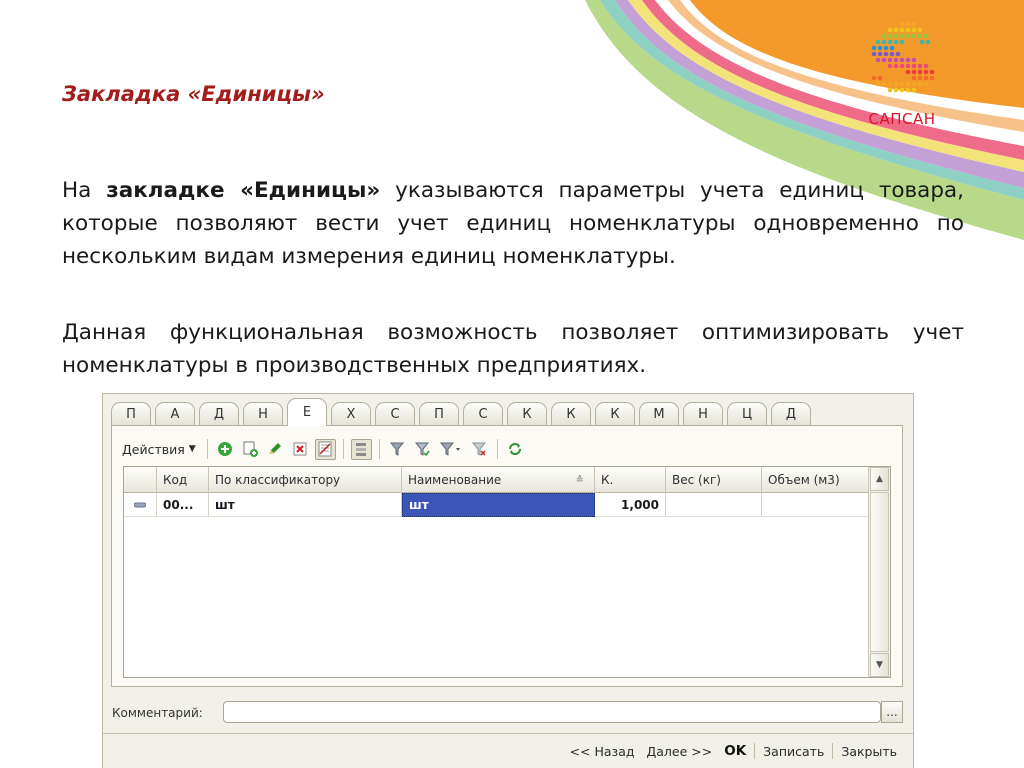 The image size is (1024, 768). Describe the element at coordinates (192, 449) in the screenshot. I see `dropdown-arrow-icon: ▼` at that location.